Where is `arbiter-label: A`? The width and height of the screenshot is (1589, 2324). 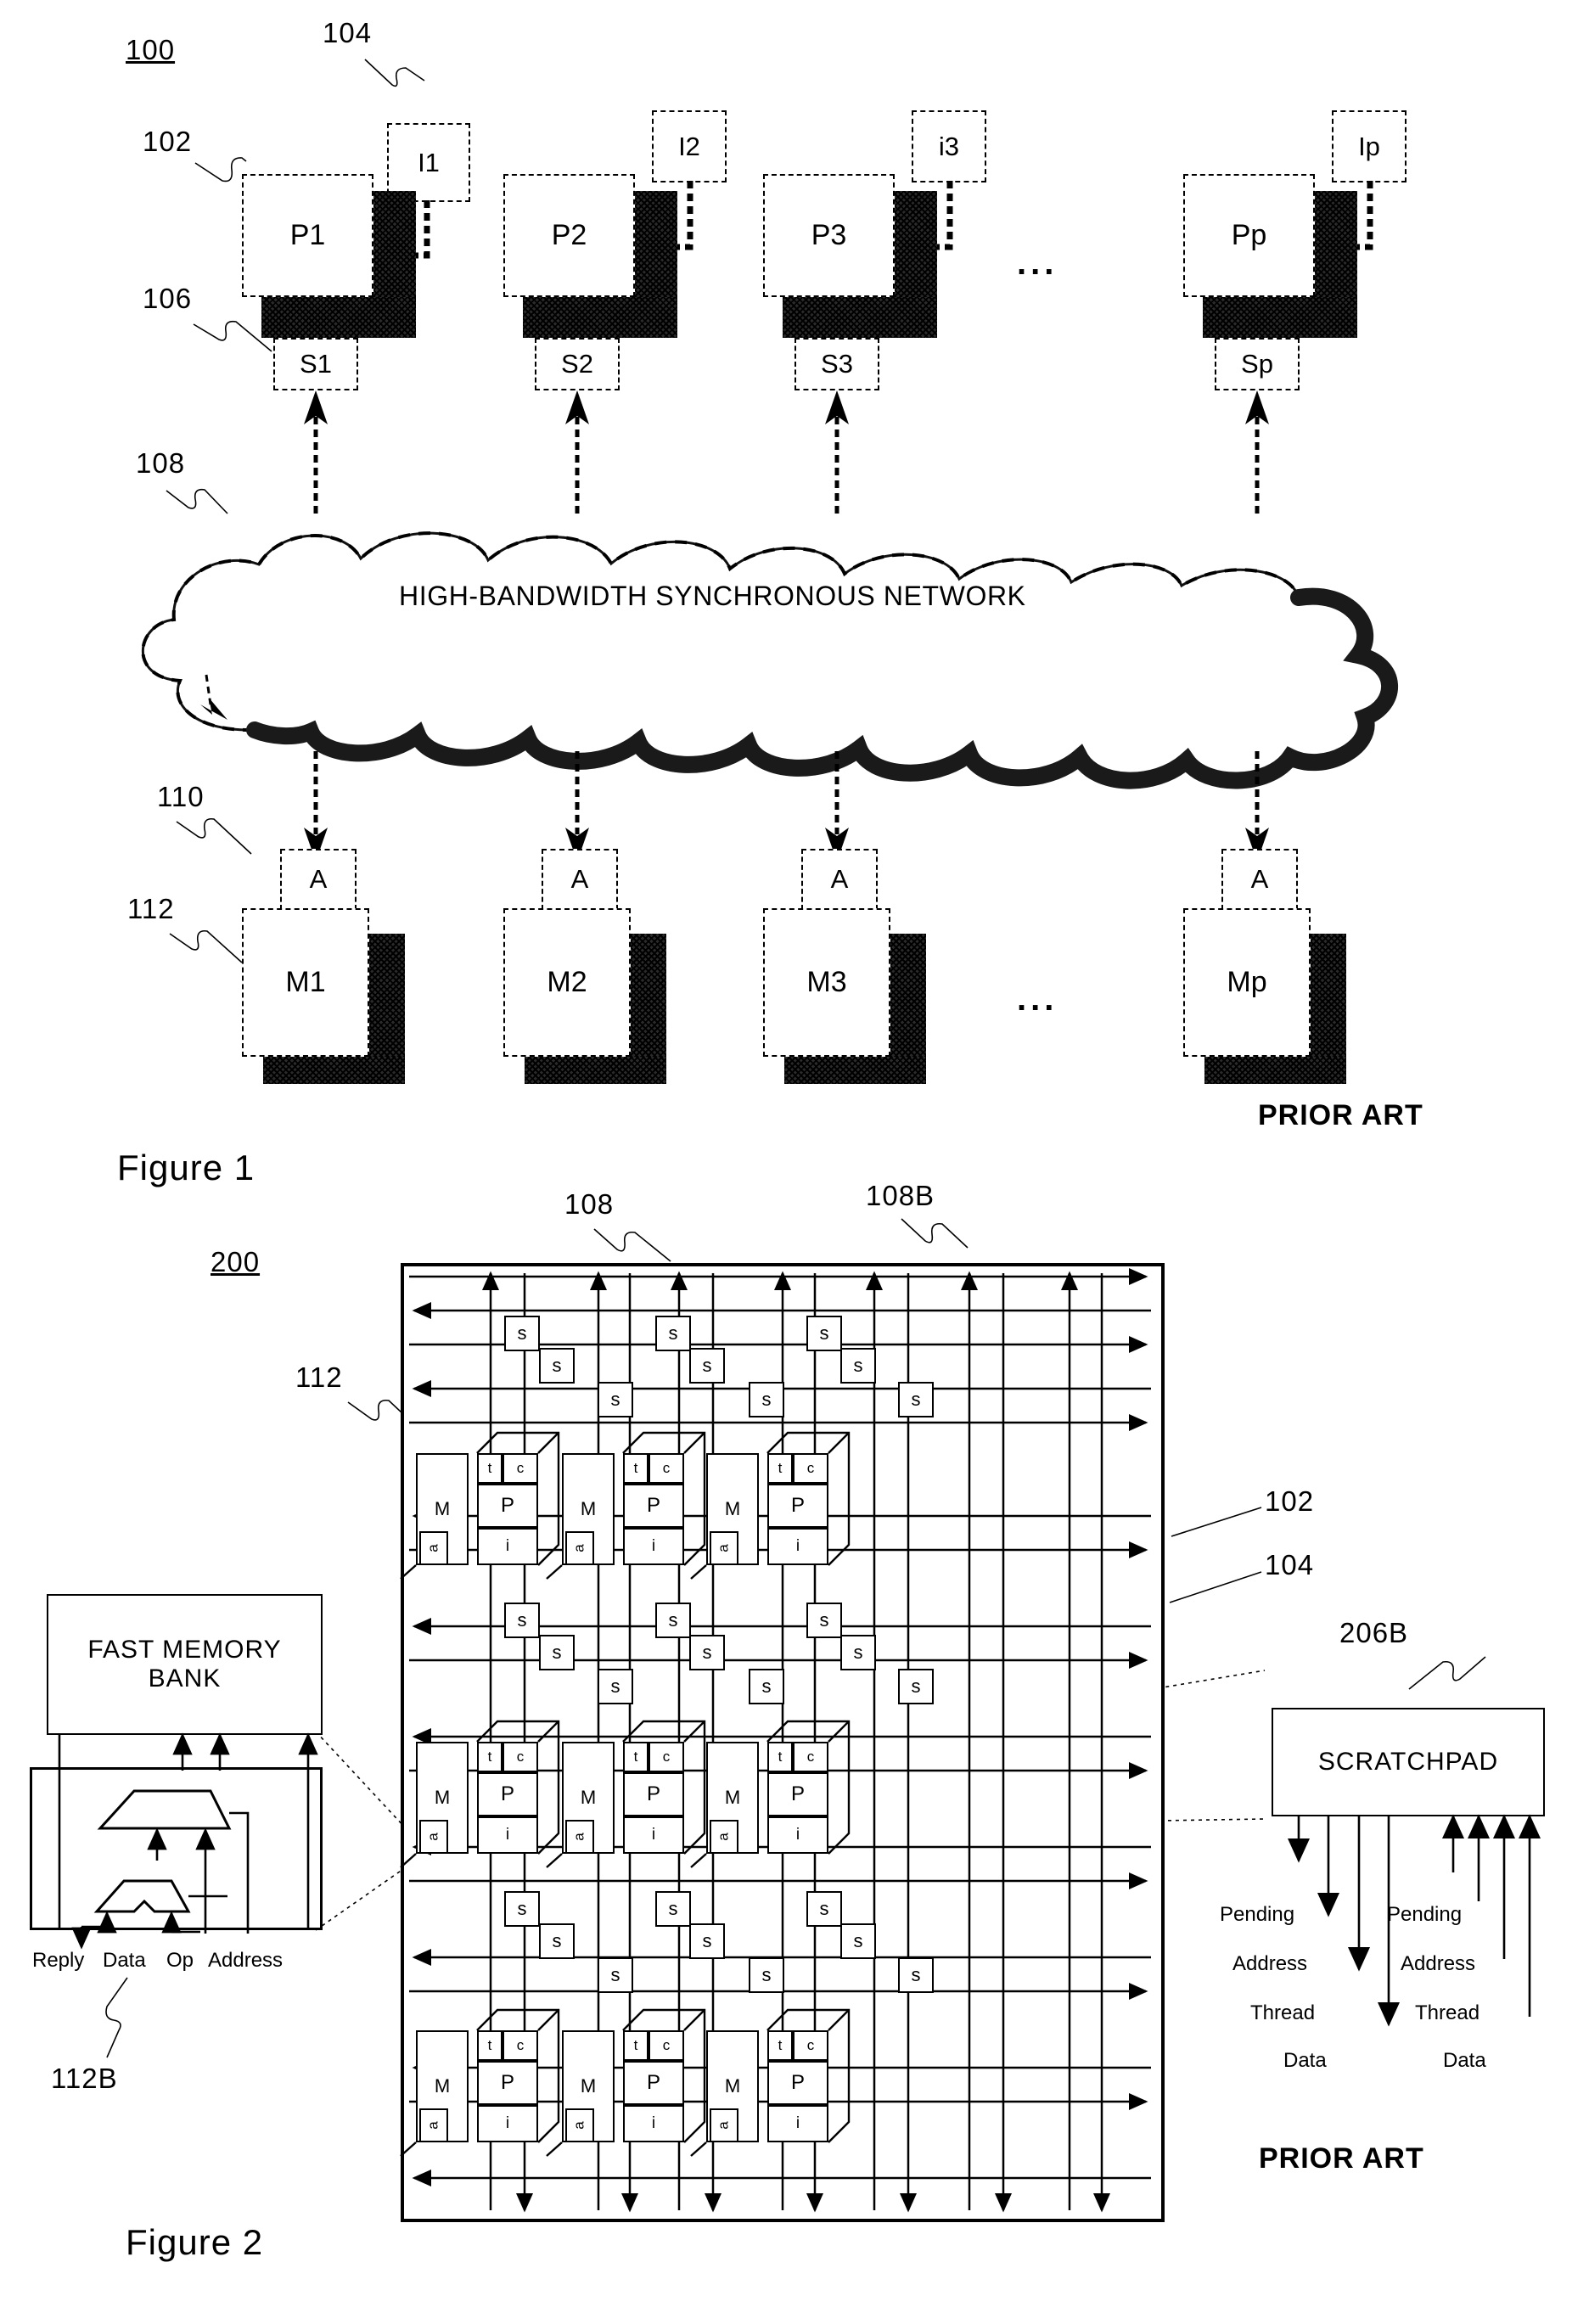
arbiter-label: A is located at coordinates (318, 879).